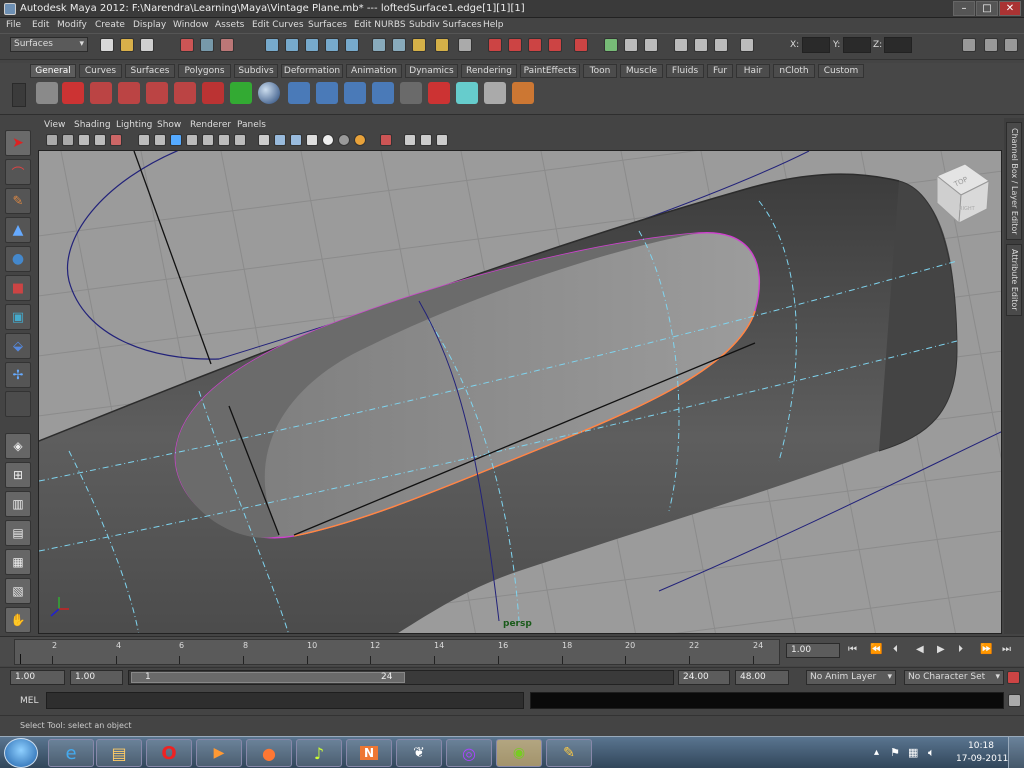  Describe the element at coordinates (18, 533) in the screenshot. I see `persp-graph-layout-icon: ▤` at that location.